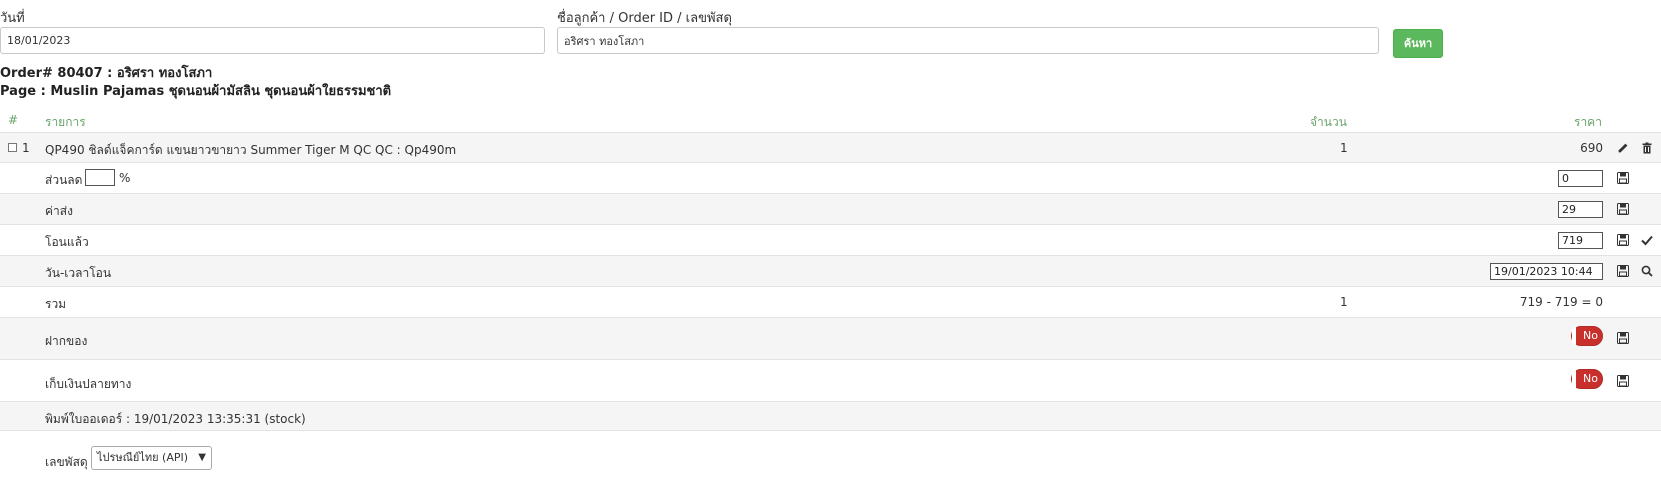 The height and width of the screenshot is (479, 1661). What do you see at coordinates (1580, 178) in the screenshot?
I see `discount-value-input: 0` at bounding box center [1580, 178].